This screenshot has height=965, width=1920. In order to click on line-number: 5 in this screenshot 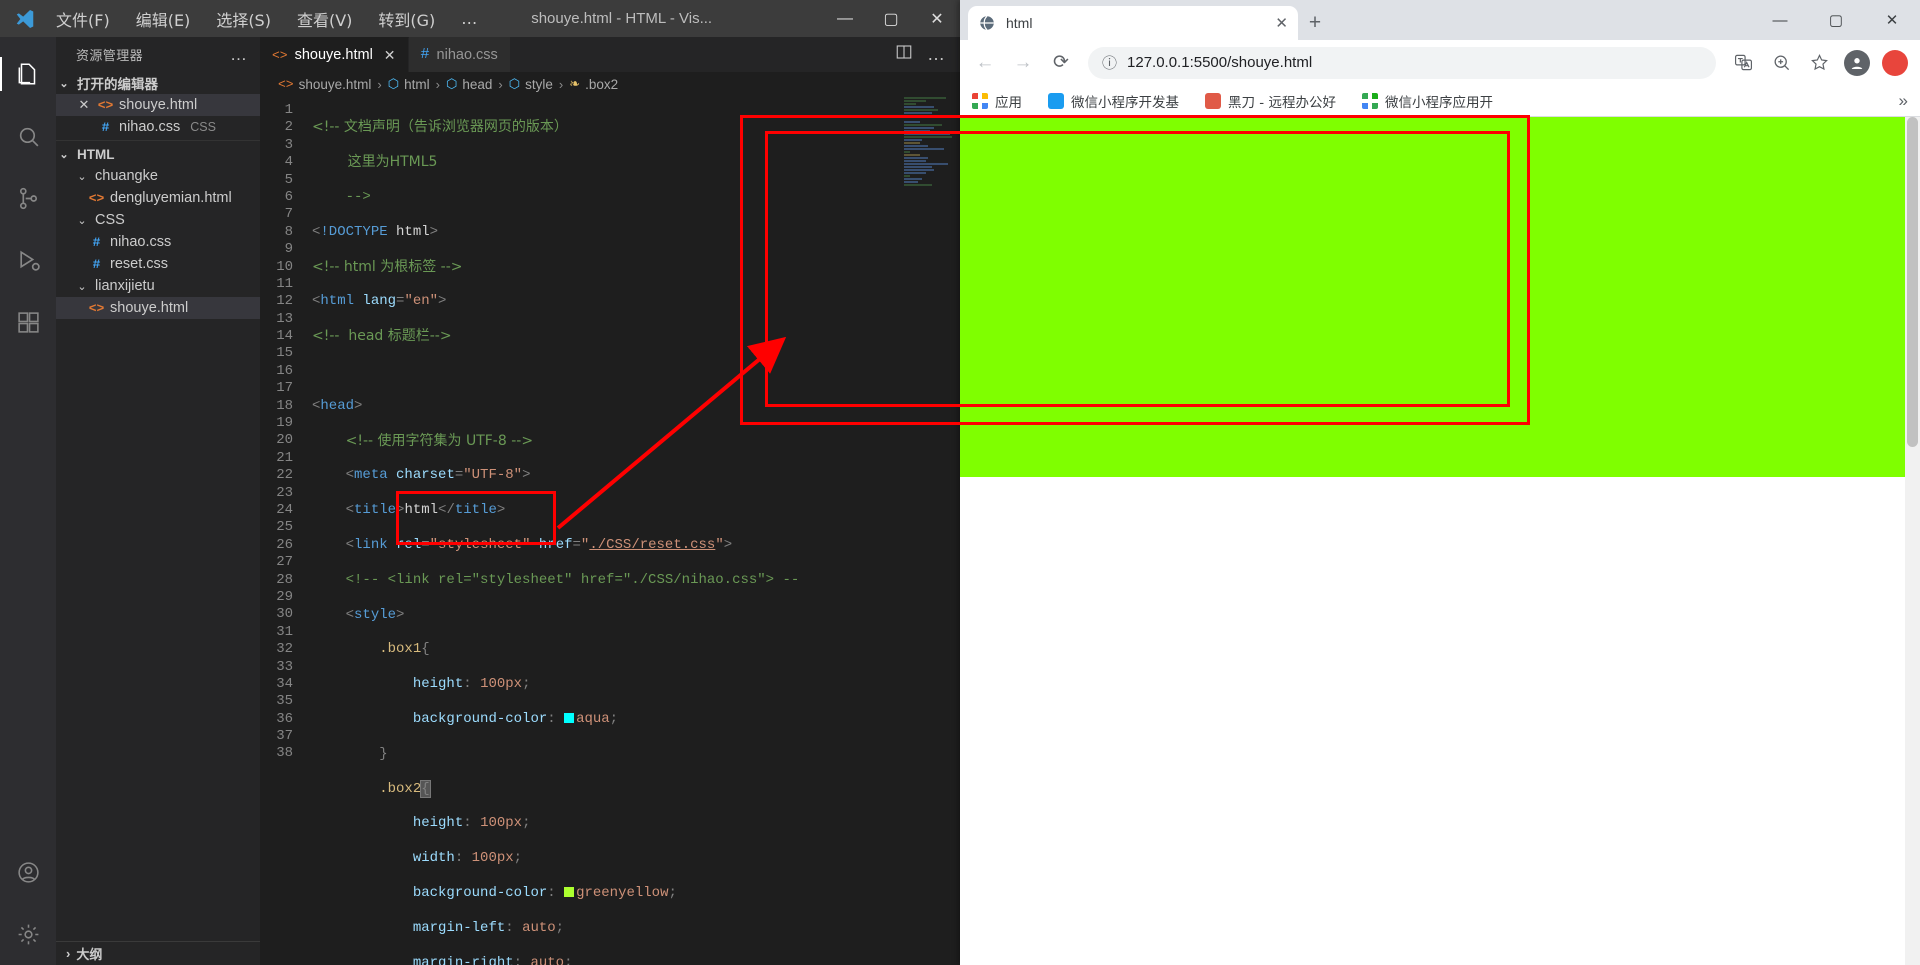, I will do `click(288, 179)`.